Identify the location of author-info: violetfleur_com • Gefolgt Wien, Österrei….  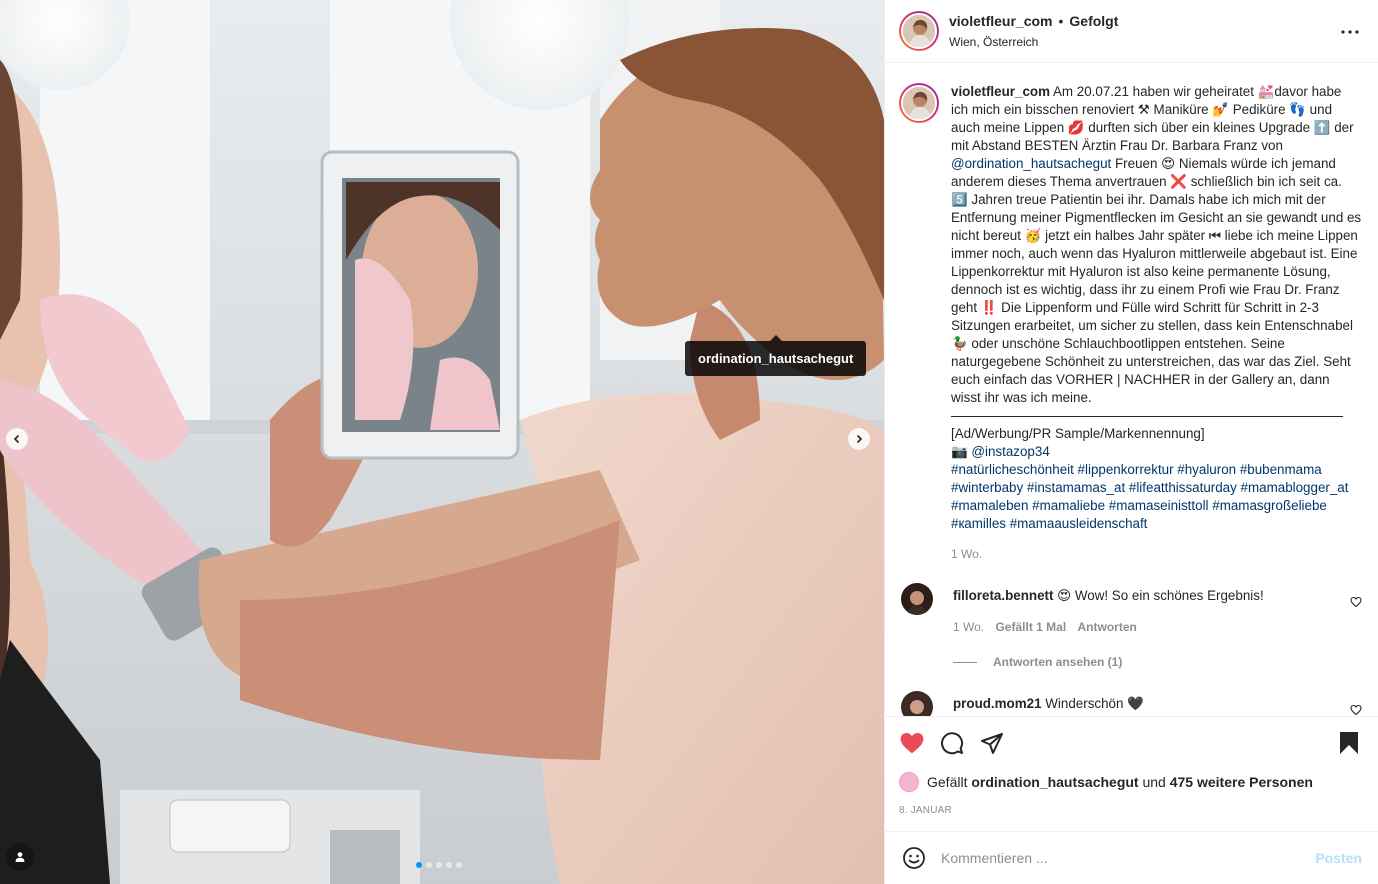
(1033, 31).